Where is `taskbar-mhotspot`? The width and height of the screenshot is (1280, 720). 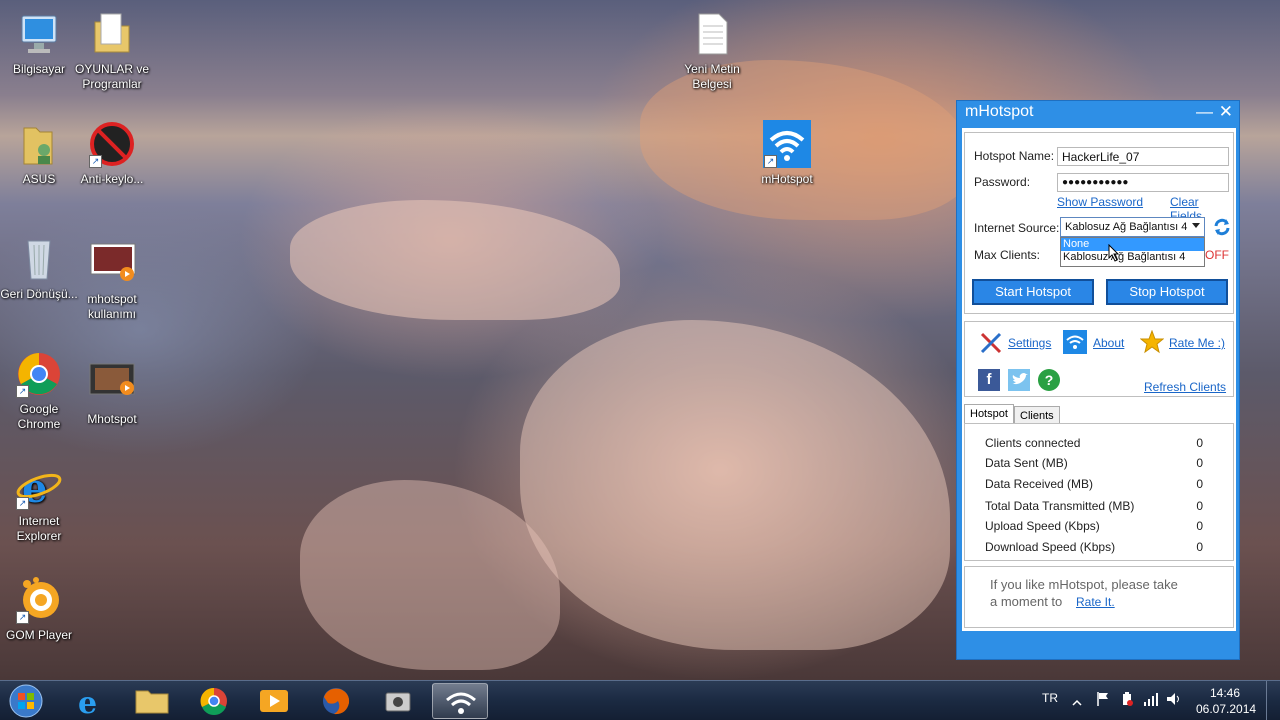 taskbar-mhotspot is located at coordinates (460, 701).